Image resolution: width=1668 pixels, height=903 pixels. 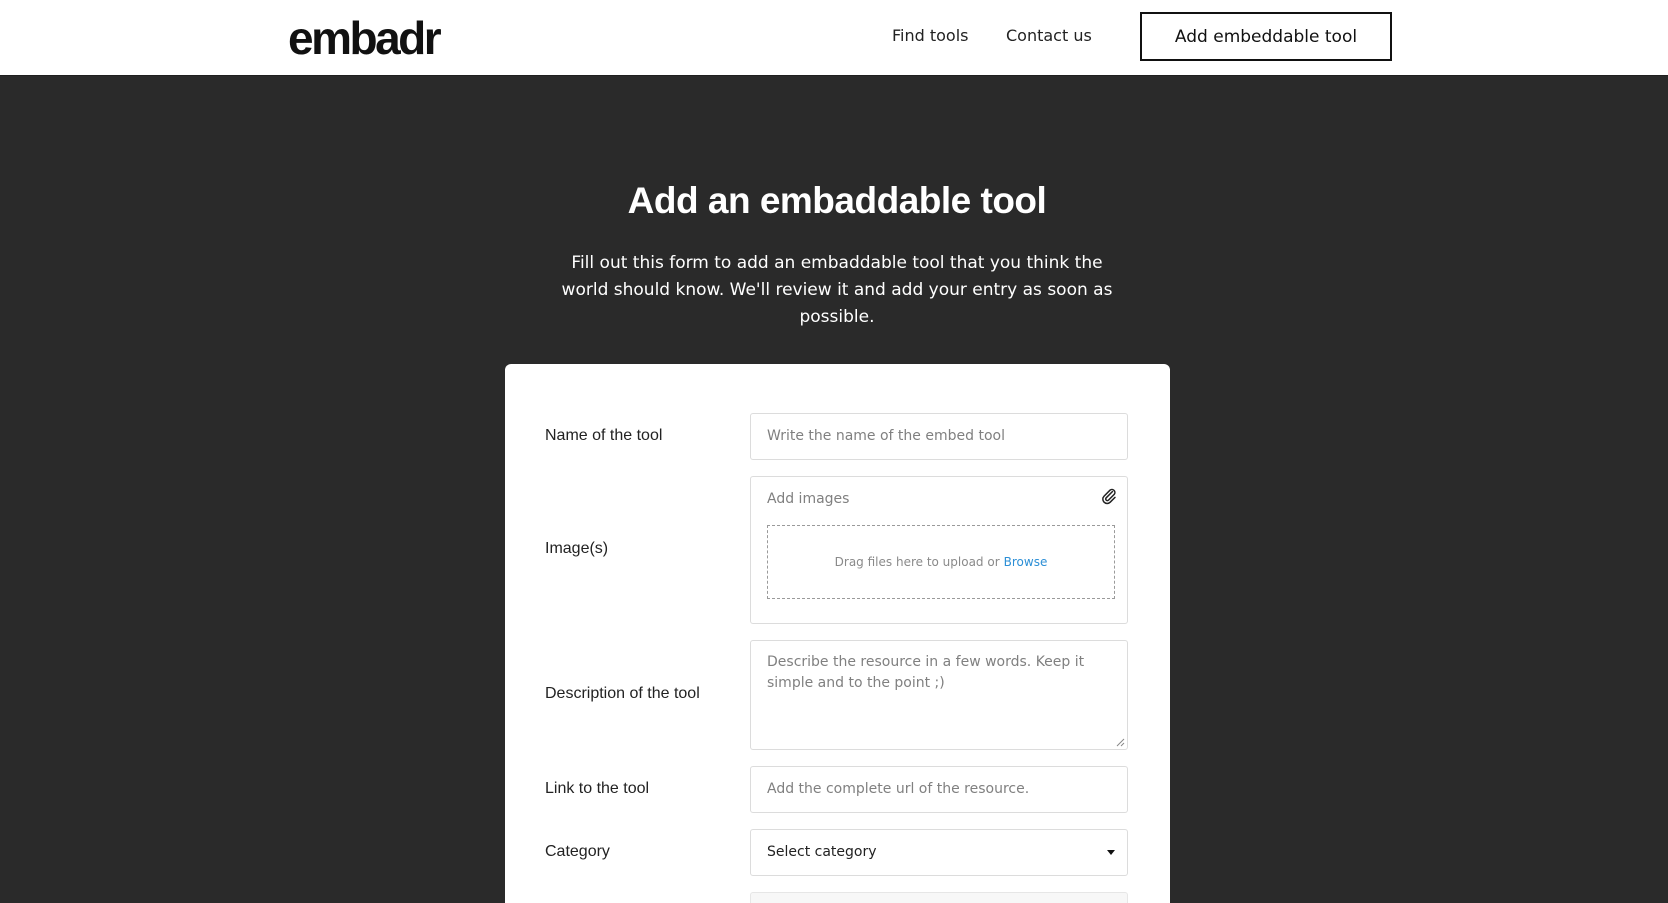 What do you see at coordinates (939, 897) in the screenshot?
I see `next-field-partial` at bounding box center [939, 897].